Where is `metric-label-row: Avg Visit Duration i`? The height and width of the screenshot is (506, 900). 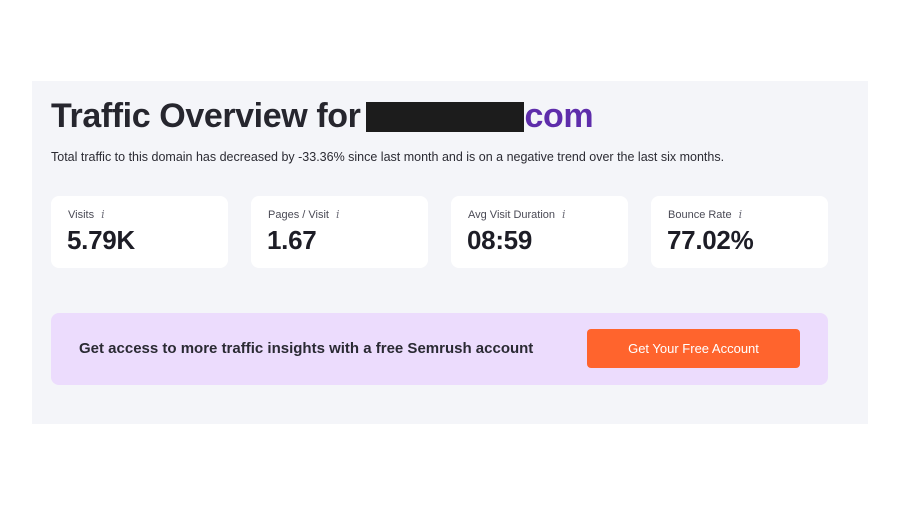
metric-label-row: Avg Visit Duration i is located at coordinates (517, 214).